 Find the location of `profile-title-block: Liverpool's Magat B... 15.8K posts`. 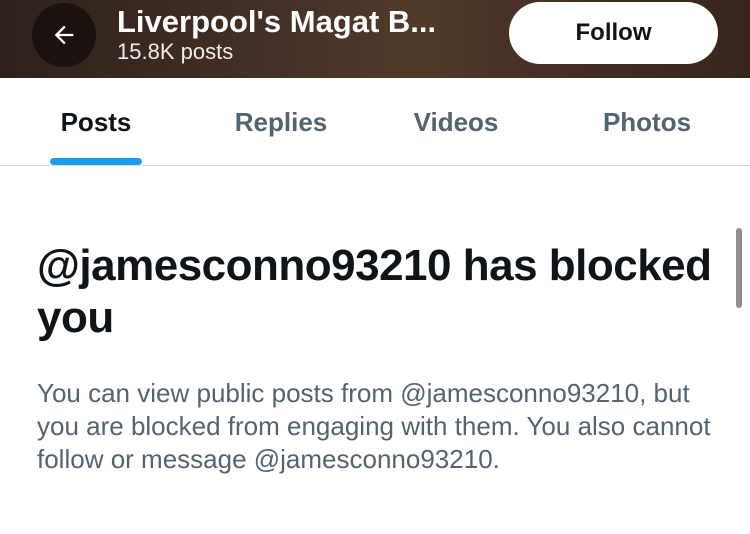

profile-title-block: Liverpool's Magat B... 15.8K posts is located at coordinates (292, 34).